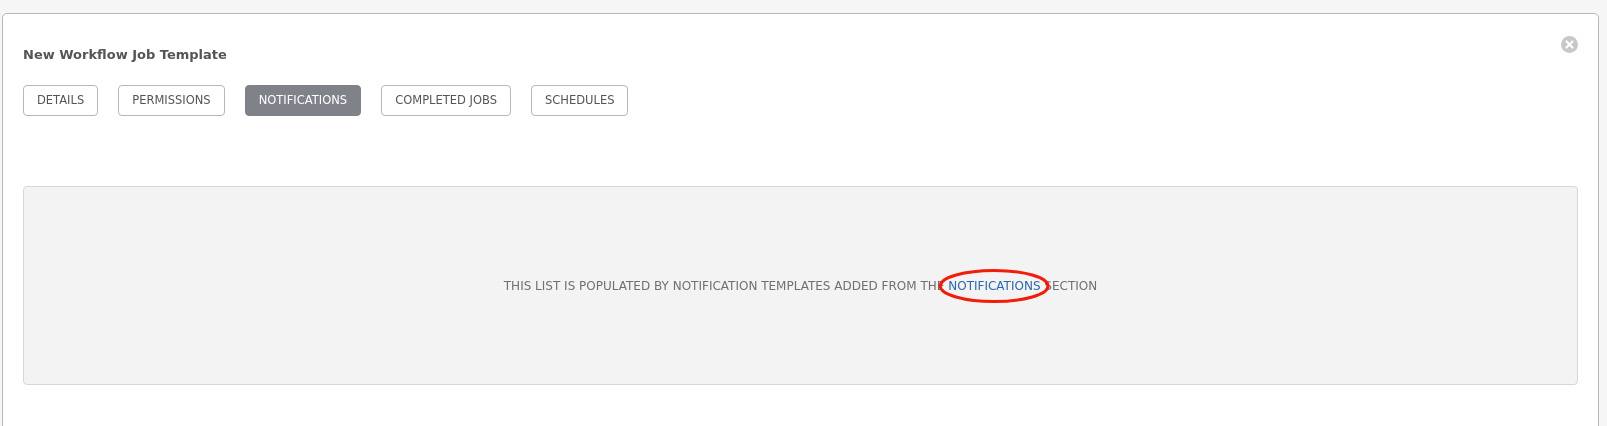 The width and height of the screenshot is (1607, 426). I want to click on close-icon, so click(1569, 44).